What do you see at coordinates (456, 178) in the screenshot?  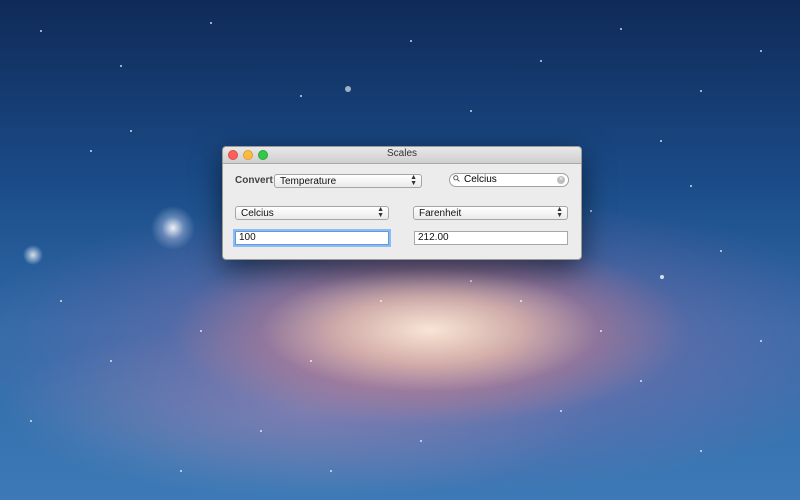 I see `search-icon` at bounding box center [456, 178].